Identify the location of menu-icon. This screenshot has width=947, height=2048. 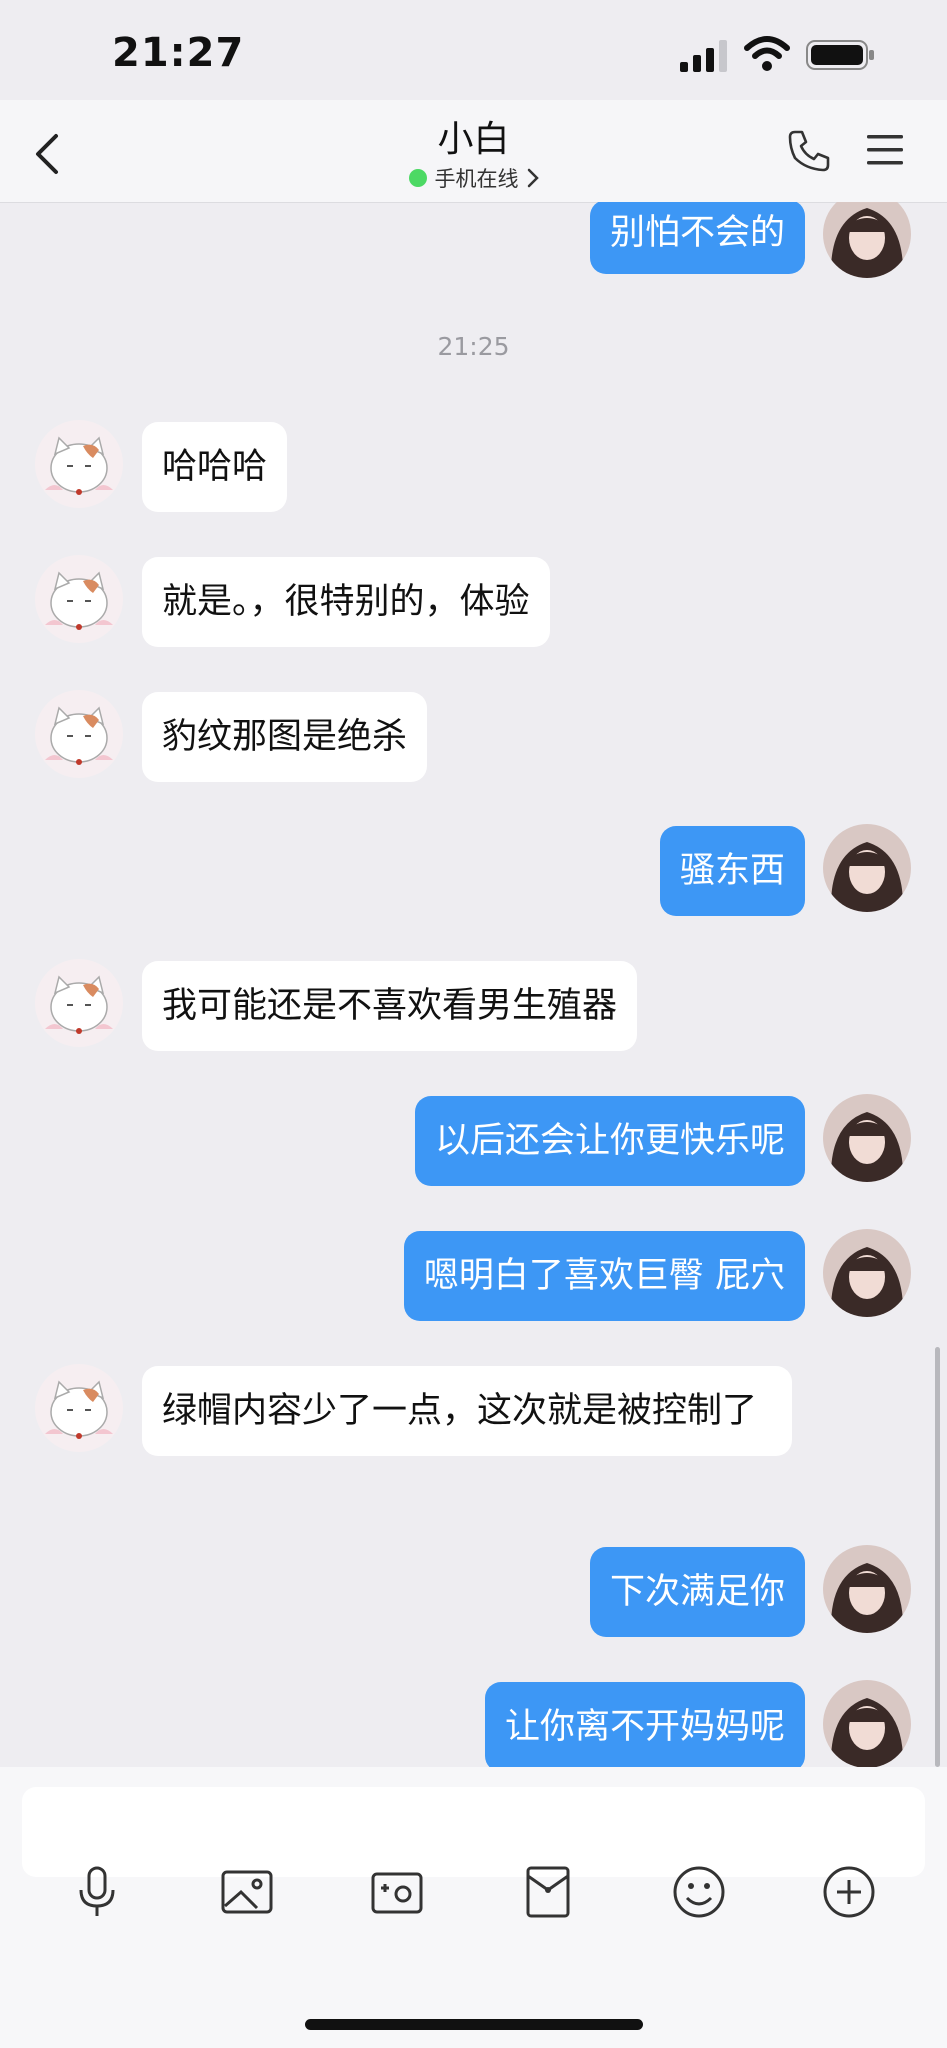
(885, 150).